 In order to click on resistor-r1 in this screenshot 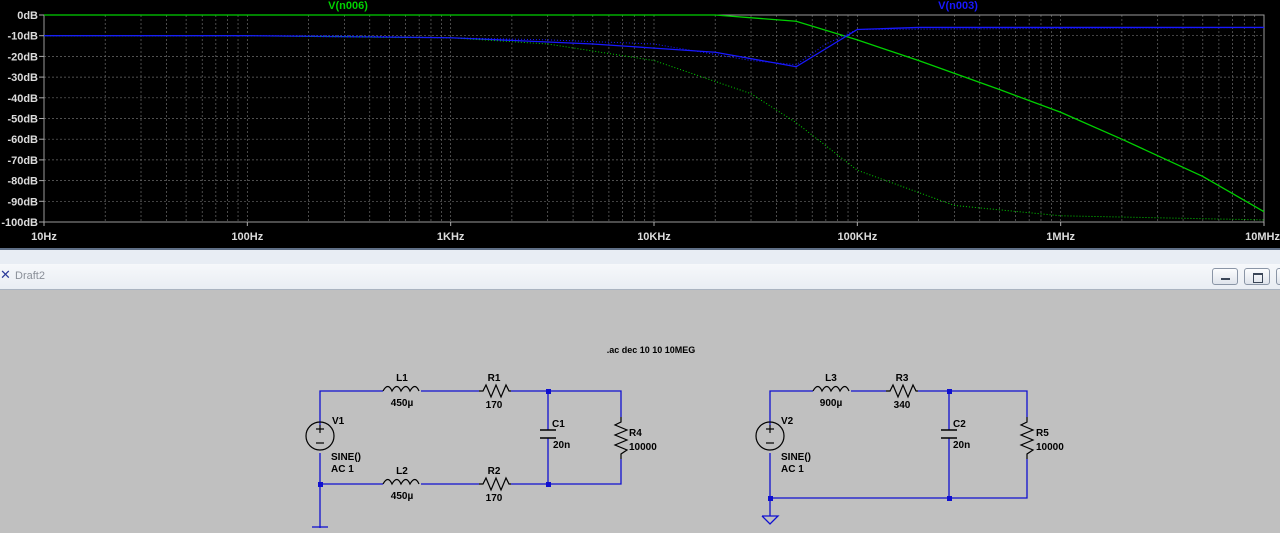, I will do `click(495, 391)`.